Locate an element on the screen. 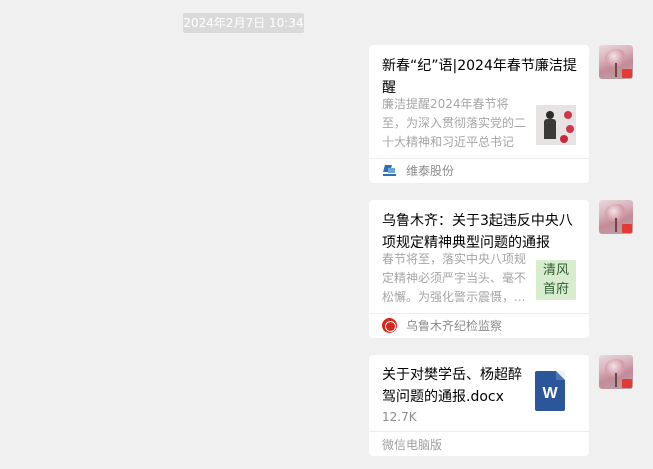 The height and width of the screenshot is (469, 653). word-file-icon: W is located at coordinates (550, 391).